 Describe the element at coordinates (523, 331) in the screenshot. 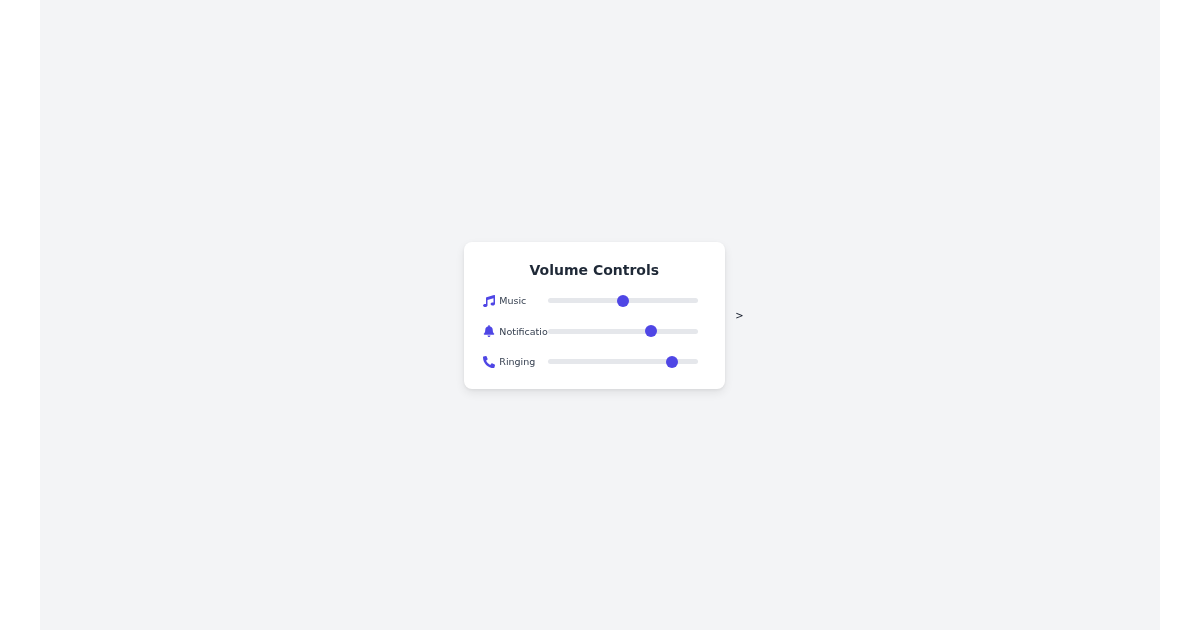

I see `channel-label: Notificatio` at that location.